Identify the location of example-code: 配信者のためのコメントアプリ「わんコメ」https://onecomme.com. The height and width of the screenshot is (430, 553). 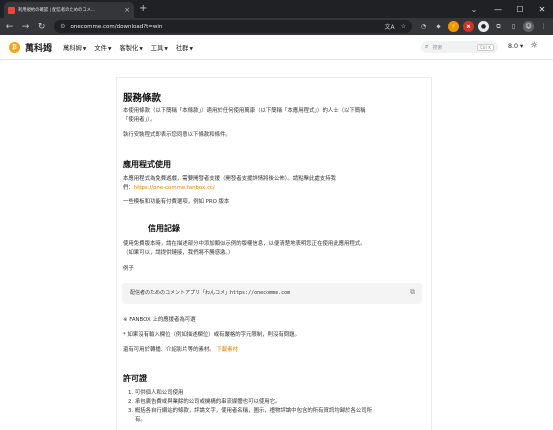
(210, 292).